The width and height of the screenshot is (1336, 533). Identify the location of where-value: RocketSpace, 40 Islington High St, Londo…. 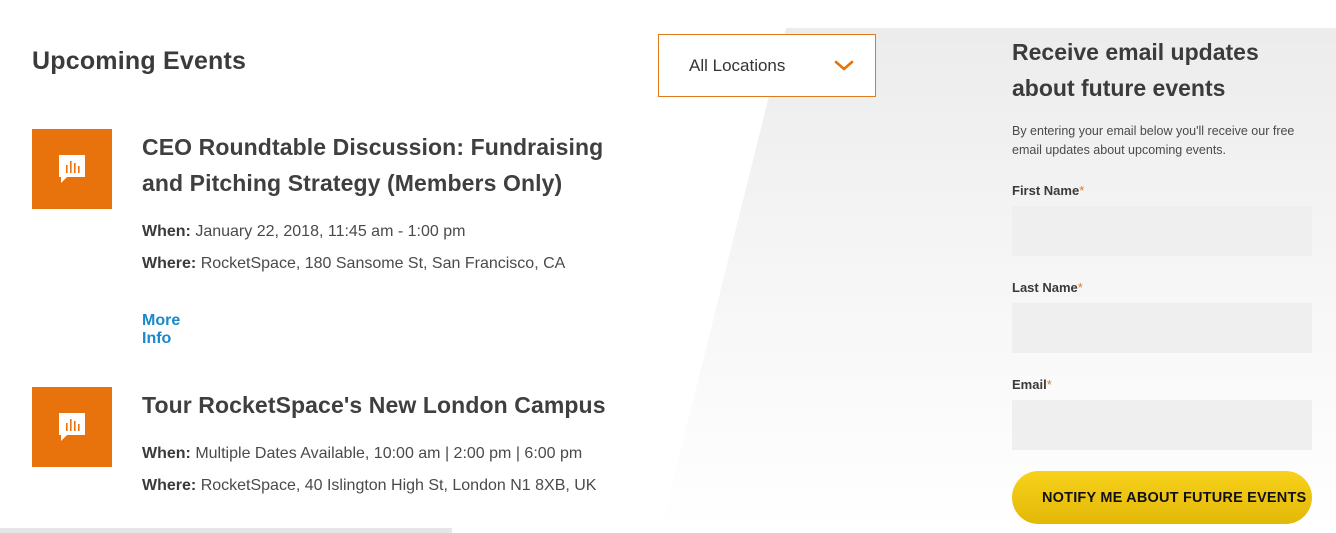
(398, 485).